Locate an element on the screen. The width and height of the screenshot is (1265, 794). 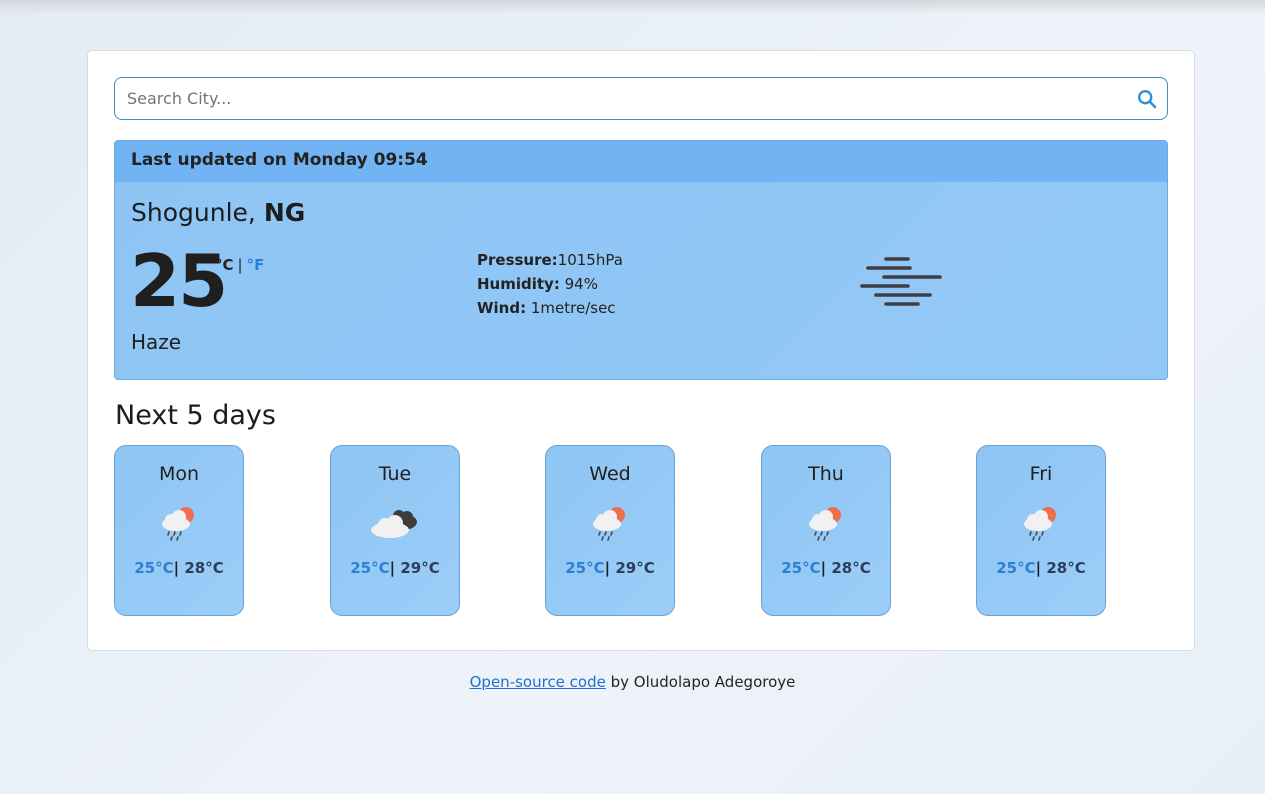
city-name: Shogunle, NG is located at coordinates (218, 212).